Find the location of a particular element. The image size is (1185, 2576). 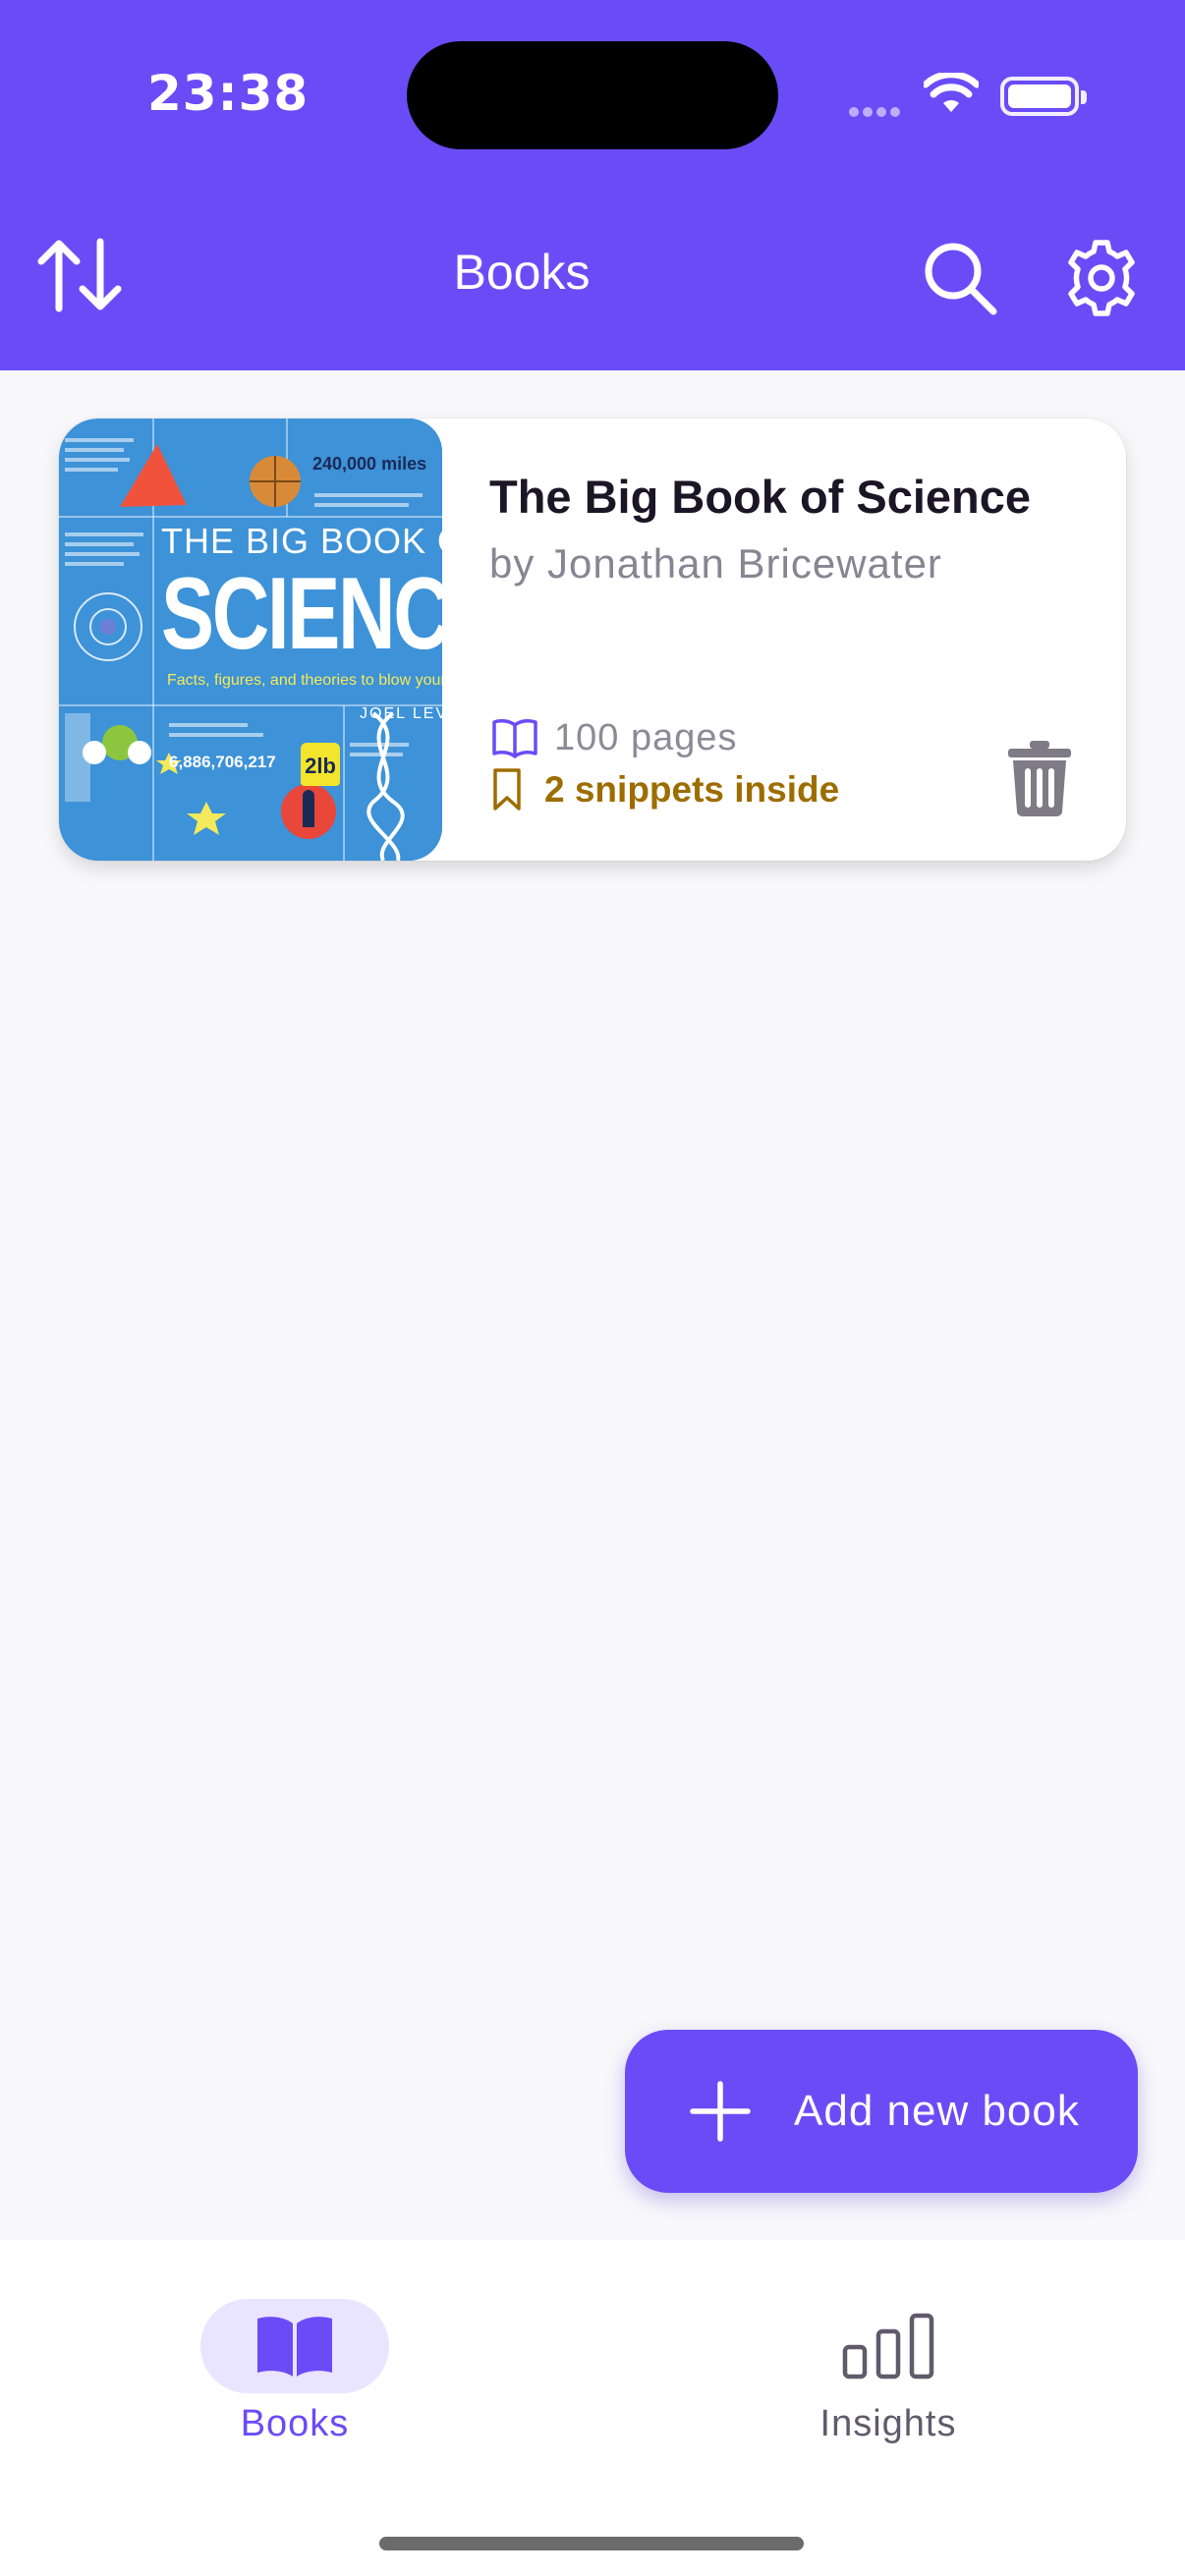

tab-insights-label: Insights is located at coordinates (888, 2423).